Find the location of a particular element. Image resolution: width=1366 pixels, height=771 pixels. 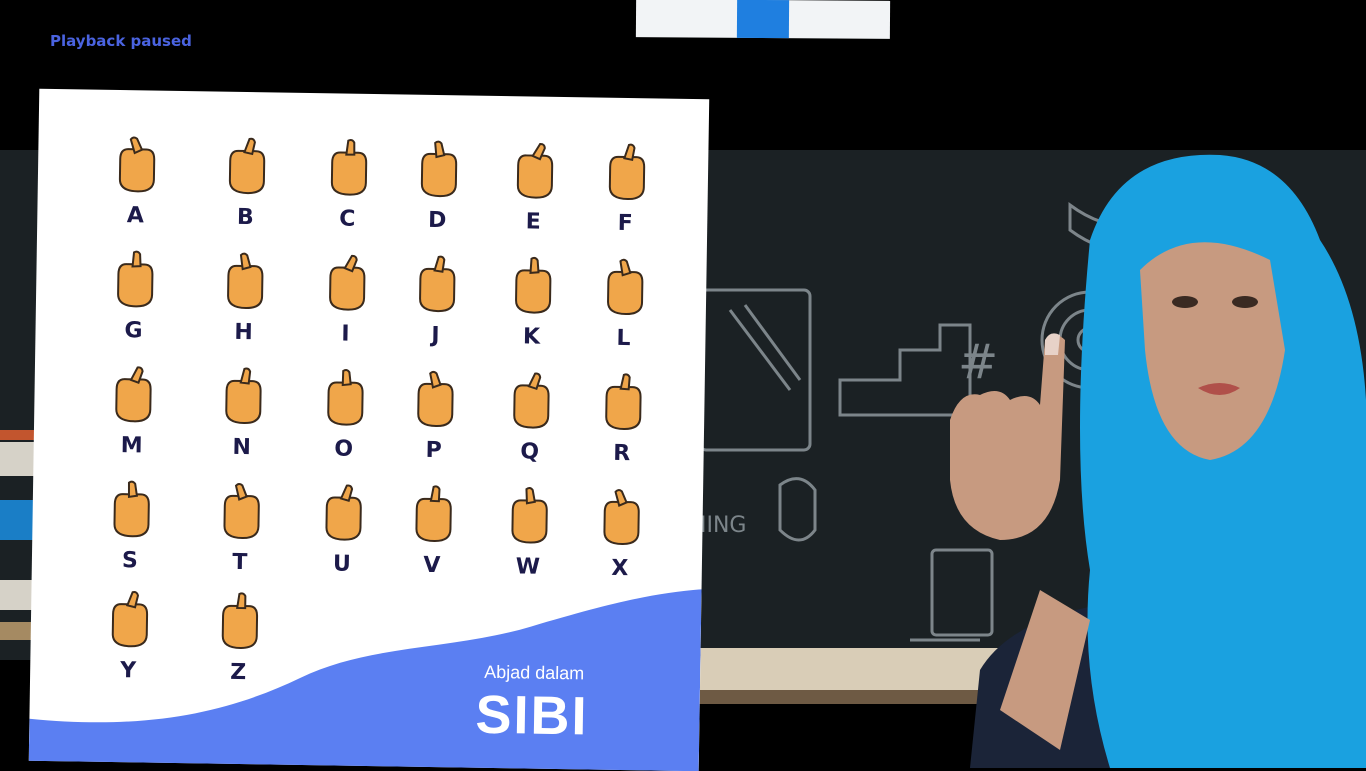

blue-wave is located at coordinates (365, 680).